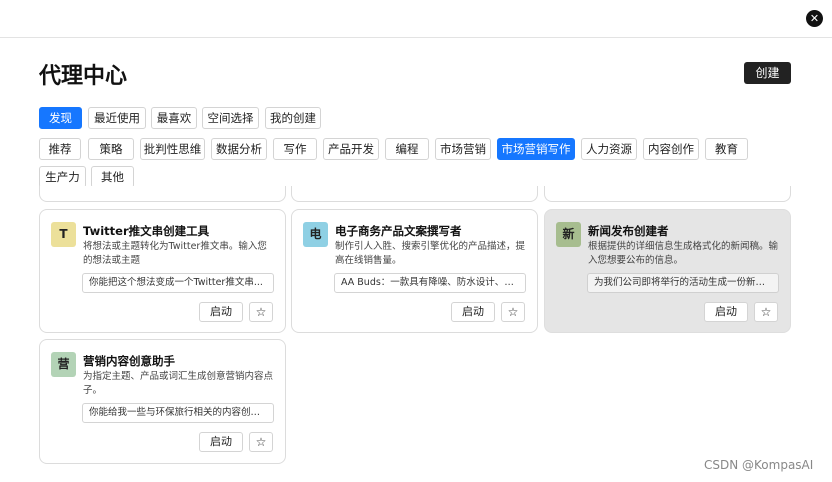 This screenshot has width=832, height=482. What do you see at coordinates (463, 149) in the screenshot?
I see `category-marketing: 市场营销` at bounding box center [463, 149].